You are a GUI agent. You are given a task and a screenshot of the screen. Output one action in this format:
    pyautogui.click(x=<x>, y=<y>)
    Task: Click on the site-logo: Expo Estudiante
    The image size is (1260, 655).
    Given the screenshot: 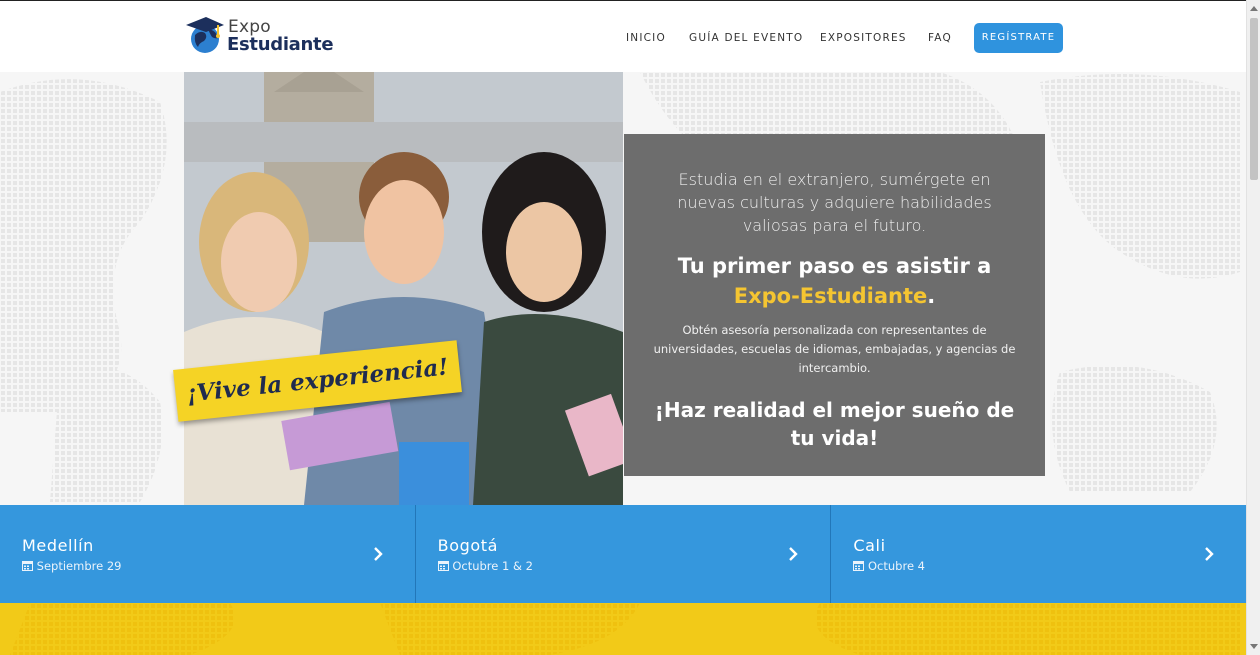 What is the action you would take?
    pyautogui.click(x=259, y=36)
    